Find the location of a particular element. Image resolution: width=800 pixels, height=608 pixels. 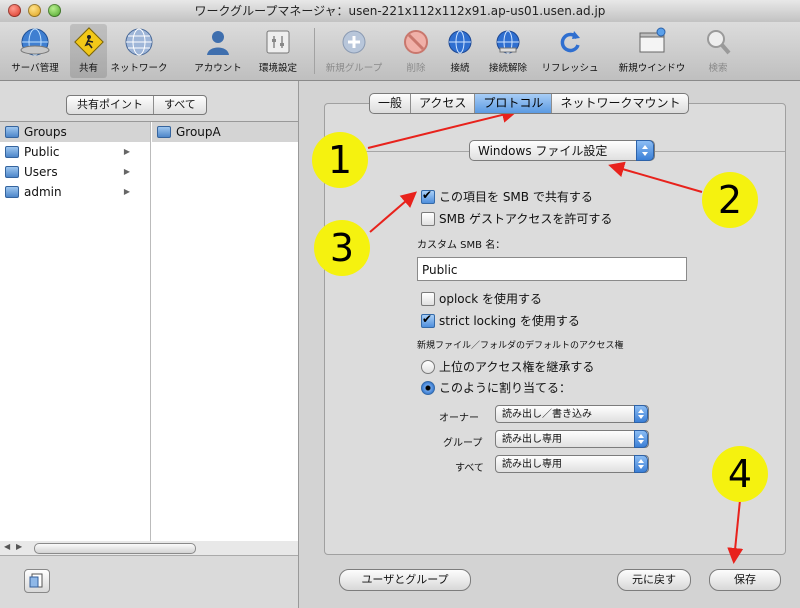

tab-protocol: プロトコル is located at coordinates (514, 103).